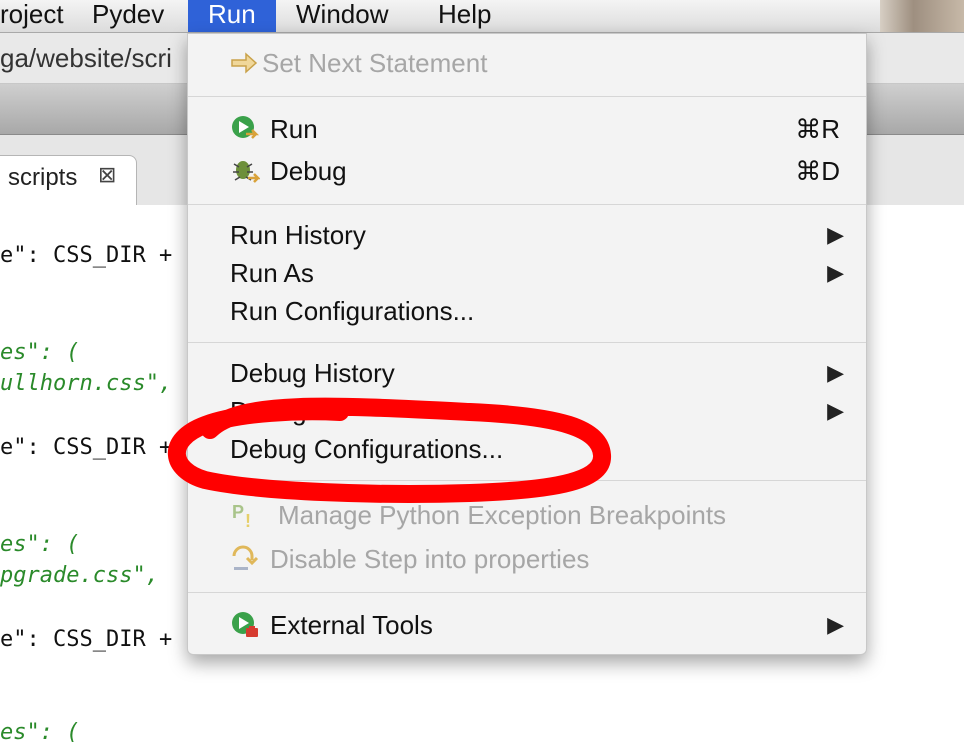 The image size is (964, 745). I want to click on code-line-2: es": (, so click(40, 352).